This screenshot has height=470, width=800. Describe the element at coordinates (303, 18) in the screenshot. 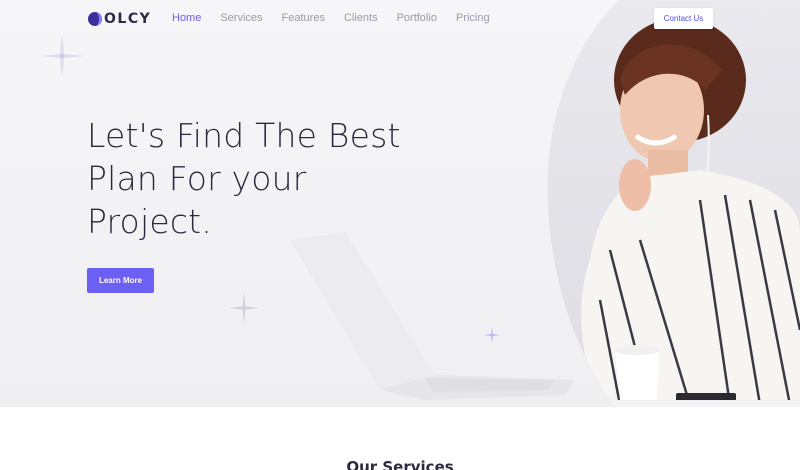

I see `nav-link-features: Features` at that location.